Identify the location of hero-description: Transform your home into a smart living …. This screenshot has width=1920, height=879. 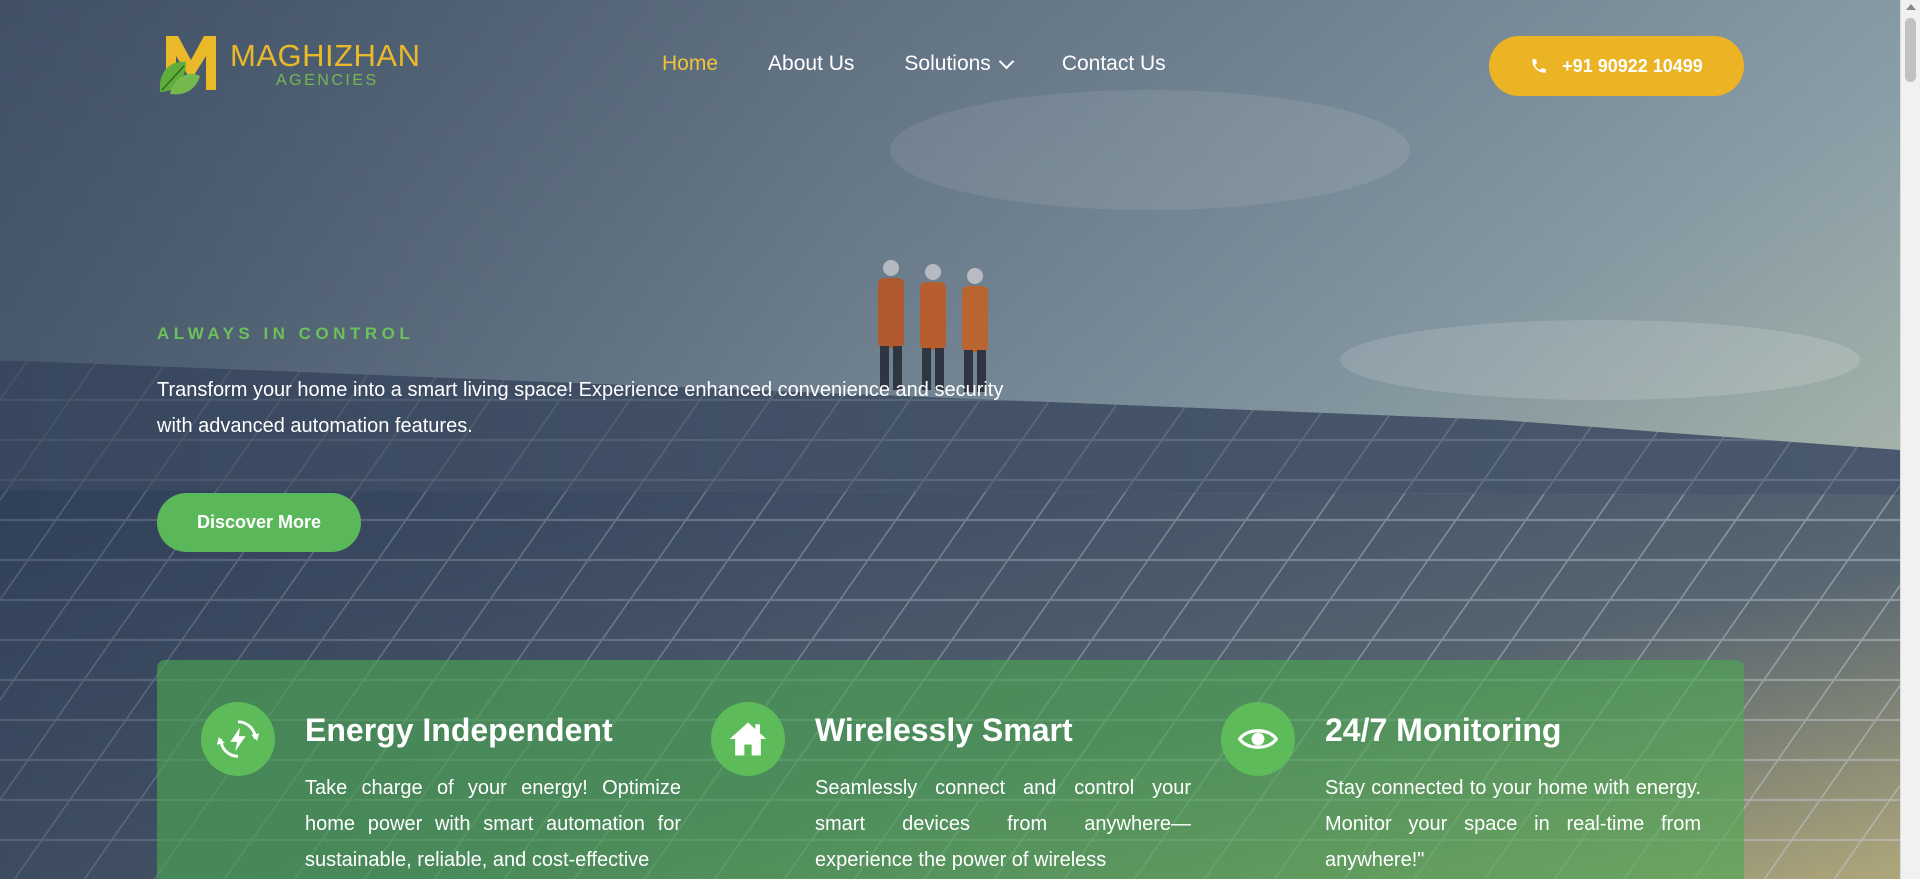
(580, 408).